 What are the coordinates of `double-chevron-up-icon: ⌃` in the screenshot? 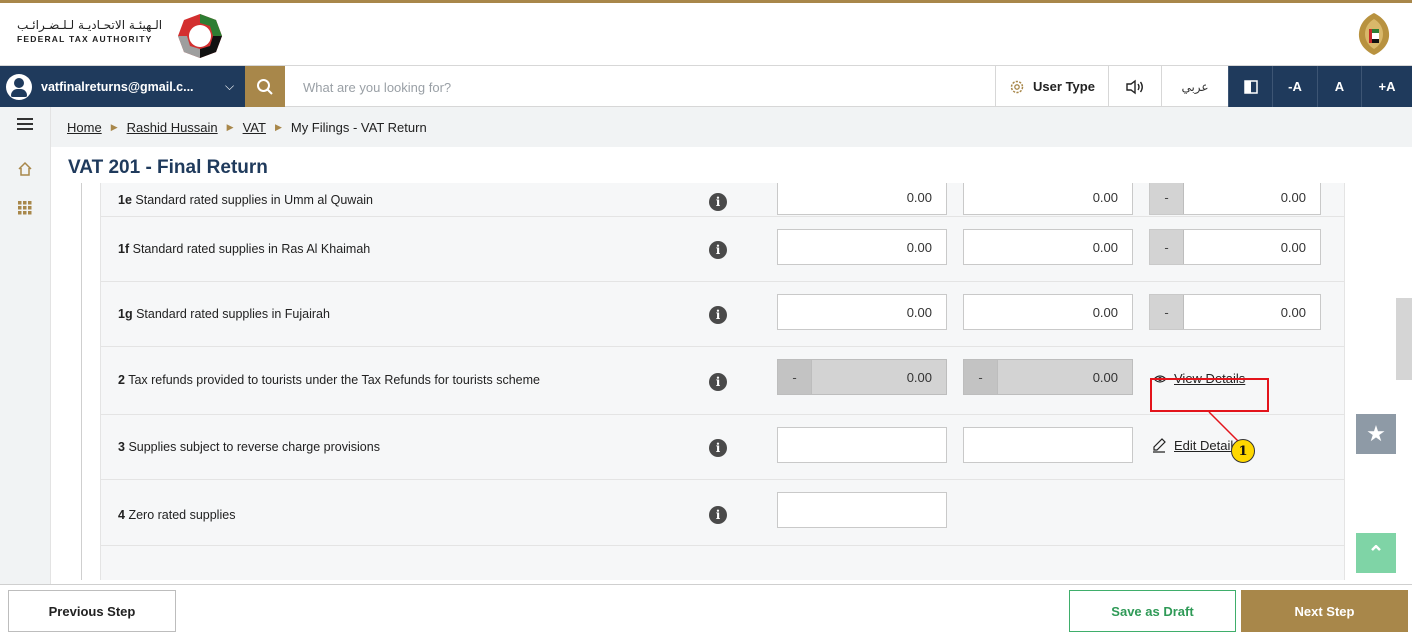 It's located at (1376, 553).